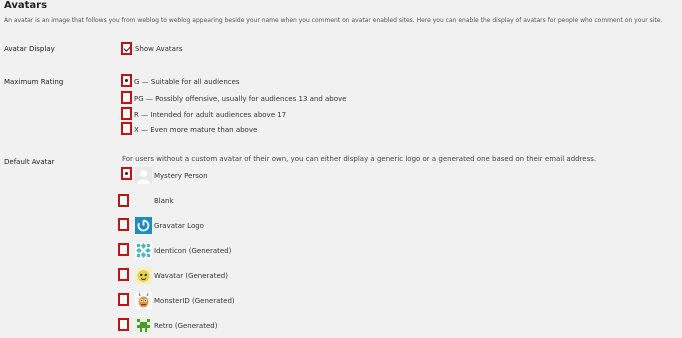  Describe the element at coordinates (181, 176) in the screenshot. I see `avatar-label-mystery-person: Mystery Person` at that location.